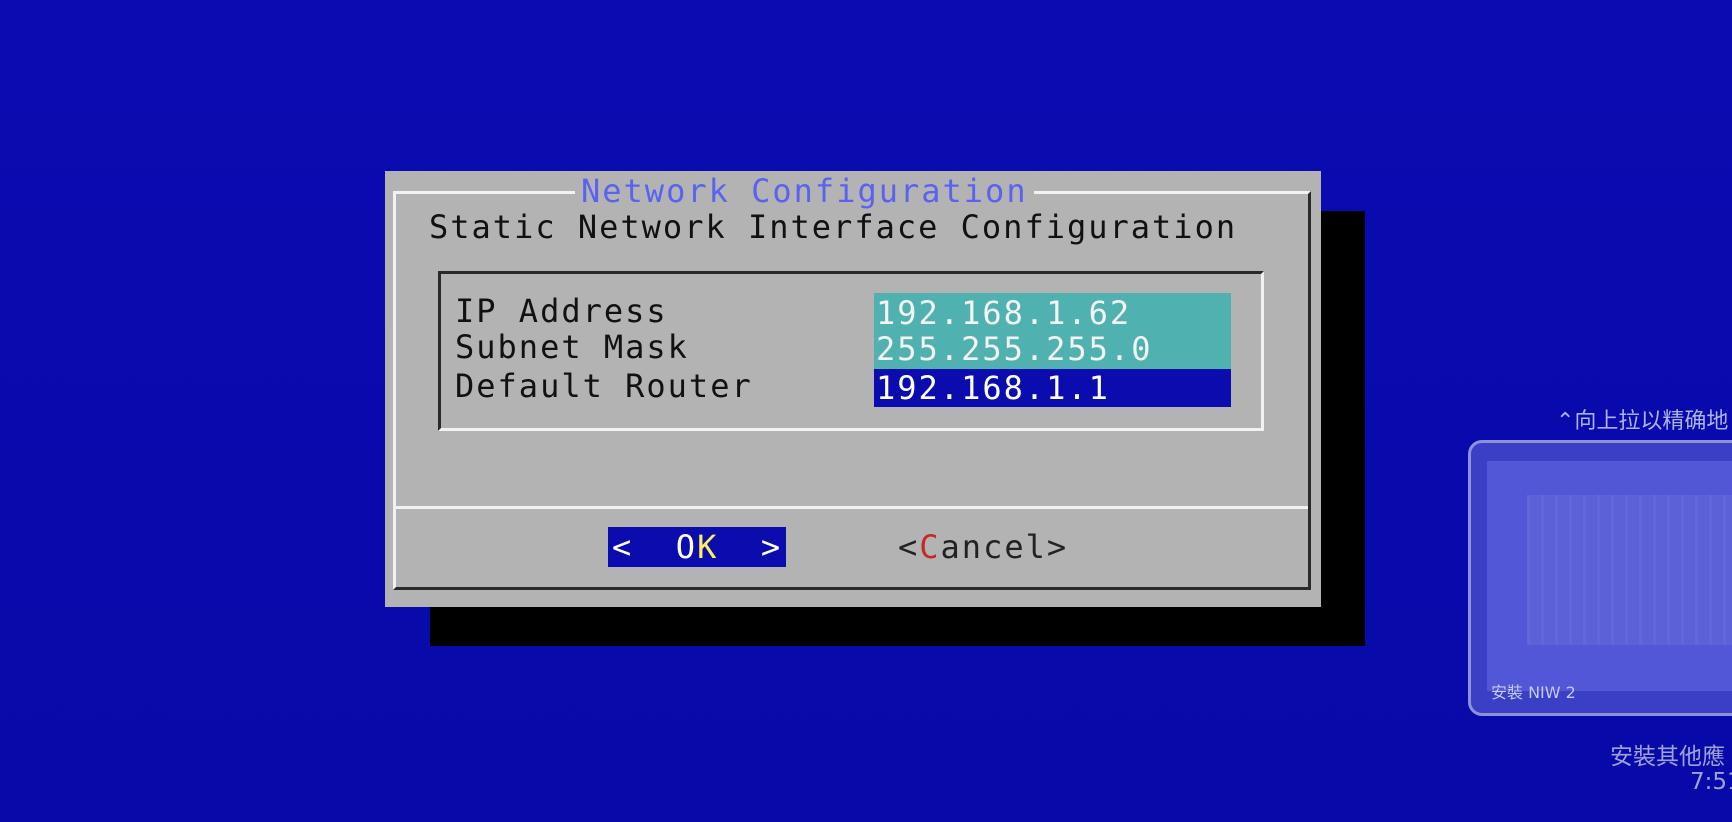 This screenshot has width=1732, height=822. What do you see at coordinates (851, 348) in the screenshot?
I see `form-row-subnet: Subnet Mask 255.255.255.0` at bounding box center [851, 348].